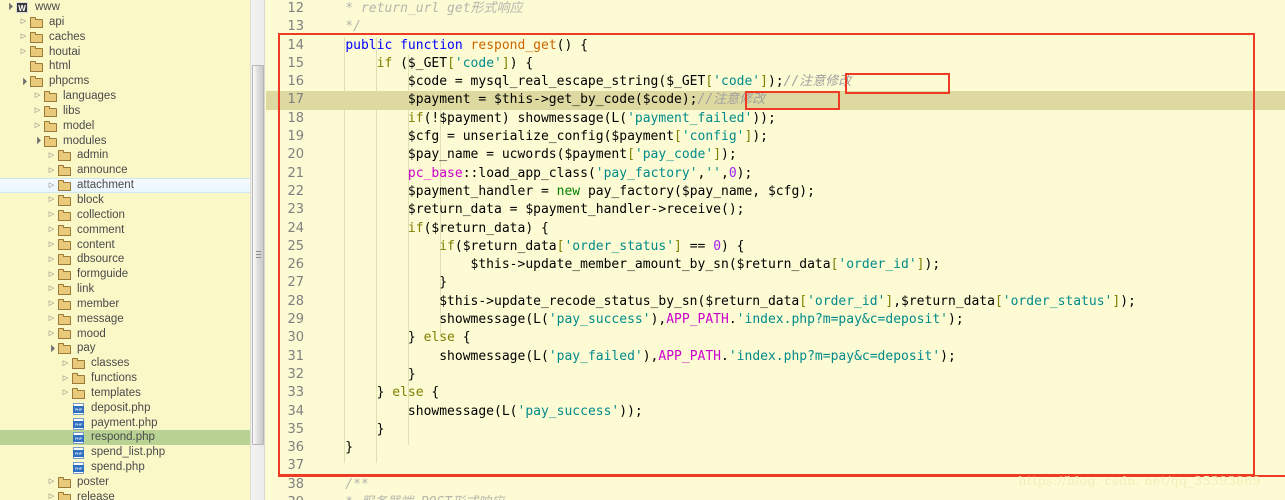 The image size is (1285, 500). Describe the element at coordinates (775, 375) in the screenshot. I see `code-line: 32 }` at that location.